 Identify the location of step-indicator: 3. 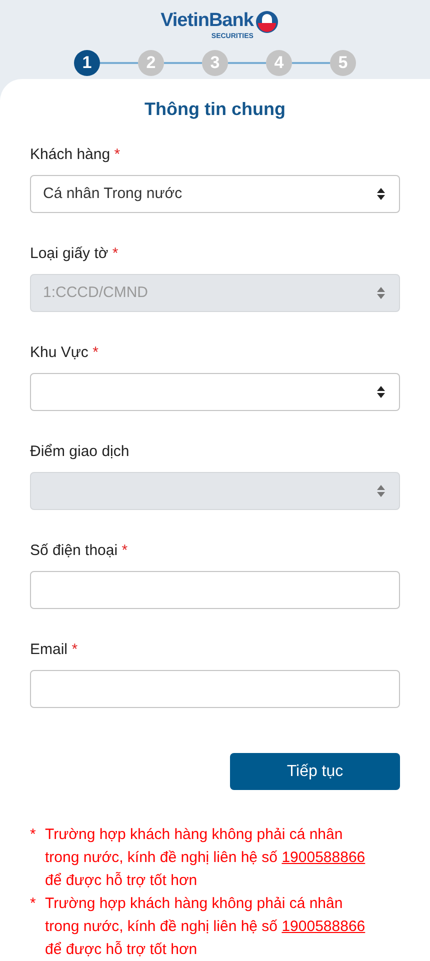
(215, 63).